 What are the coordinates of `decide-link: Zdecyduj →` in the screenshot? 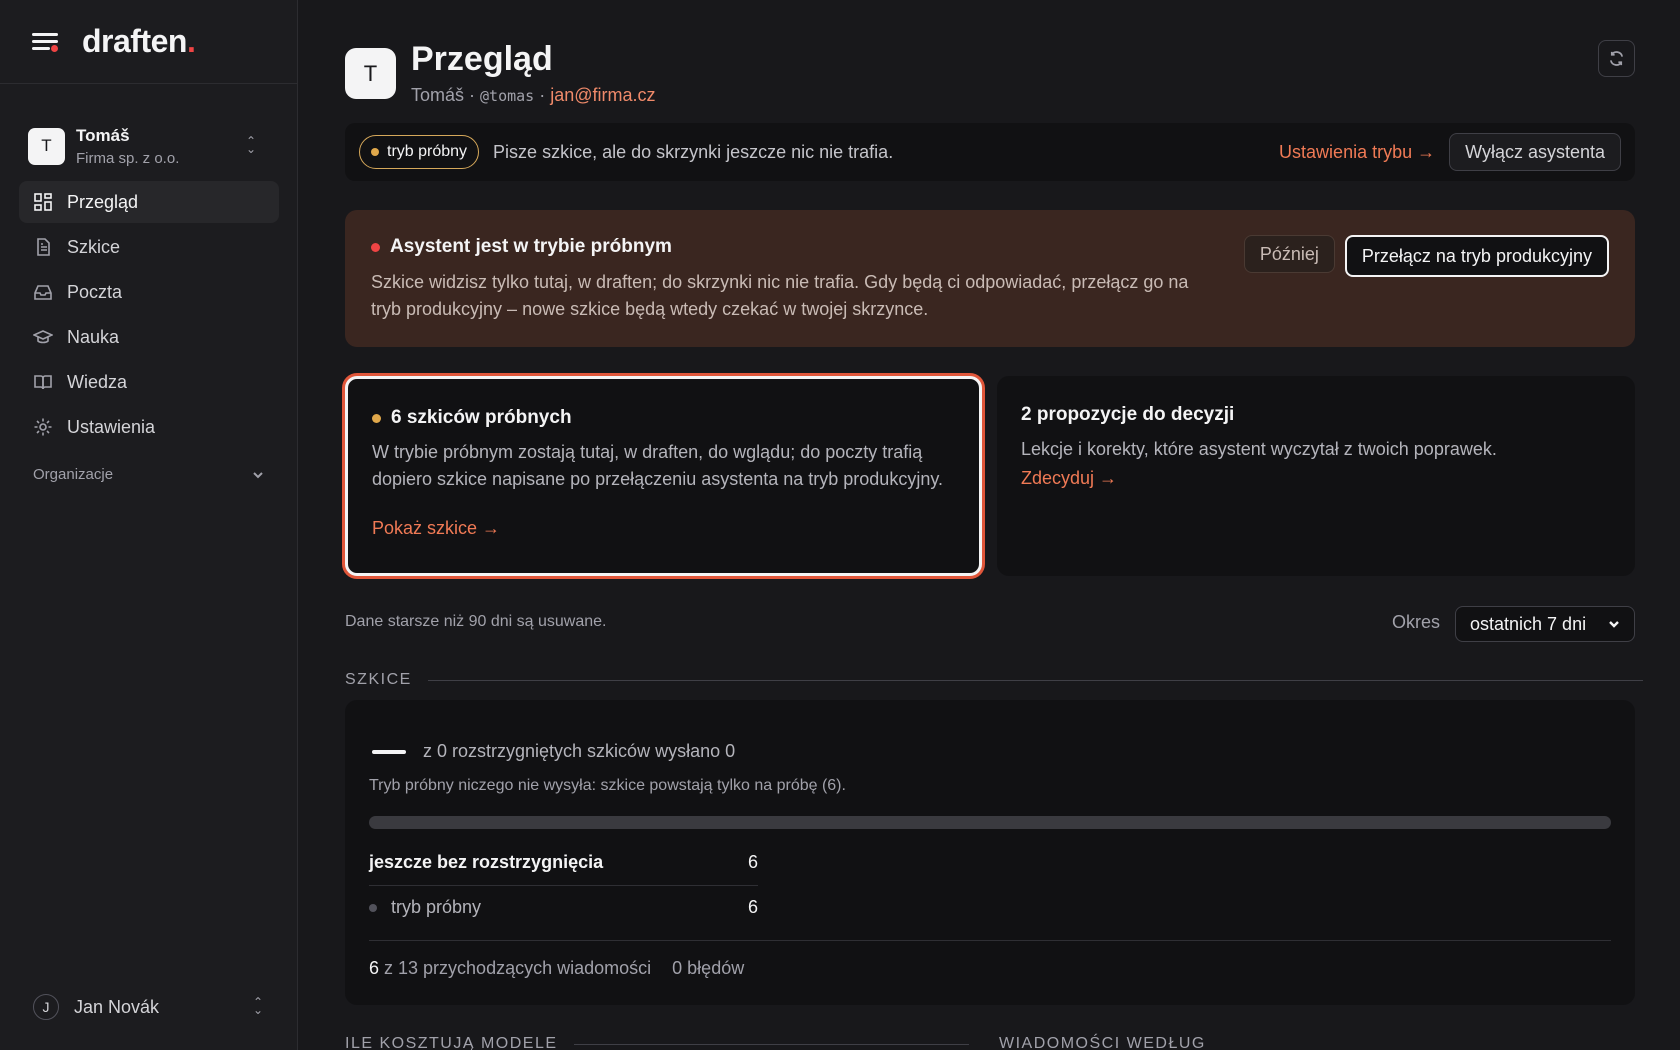 It's located at (1069, 478).